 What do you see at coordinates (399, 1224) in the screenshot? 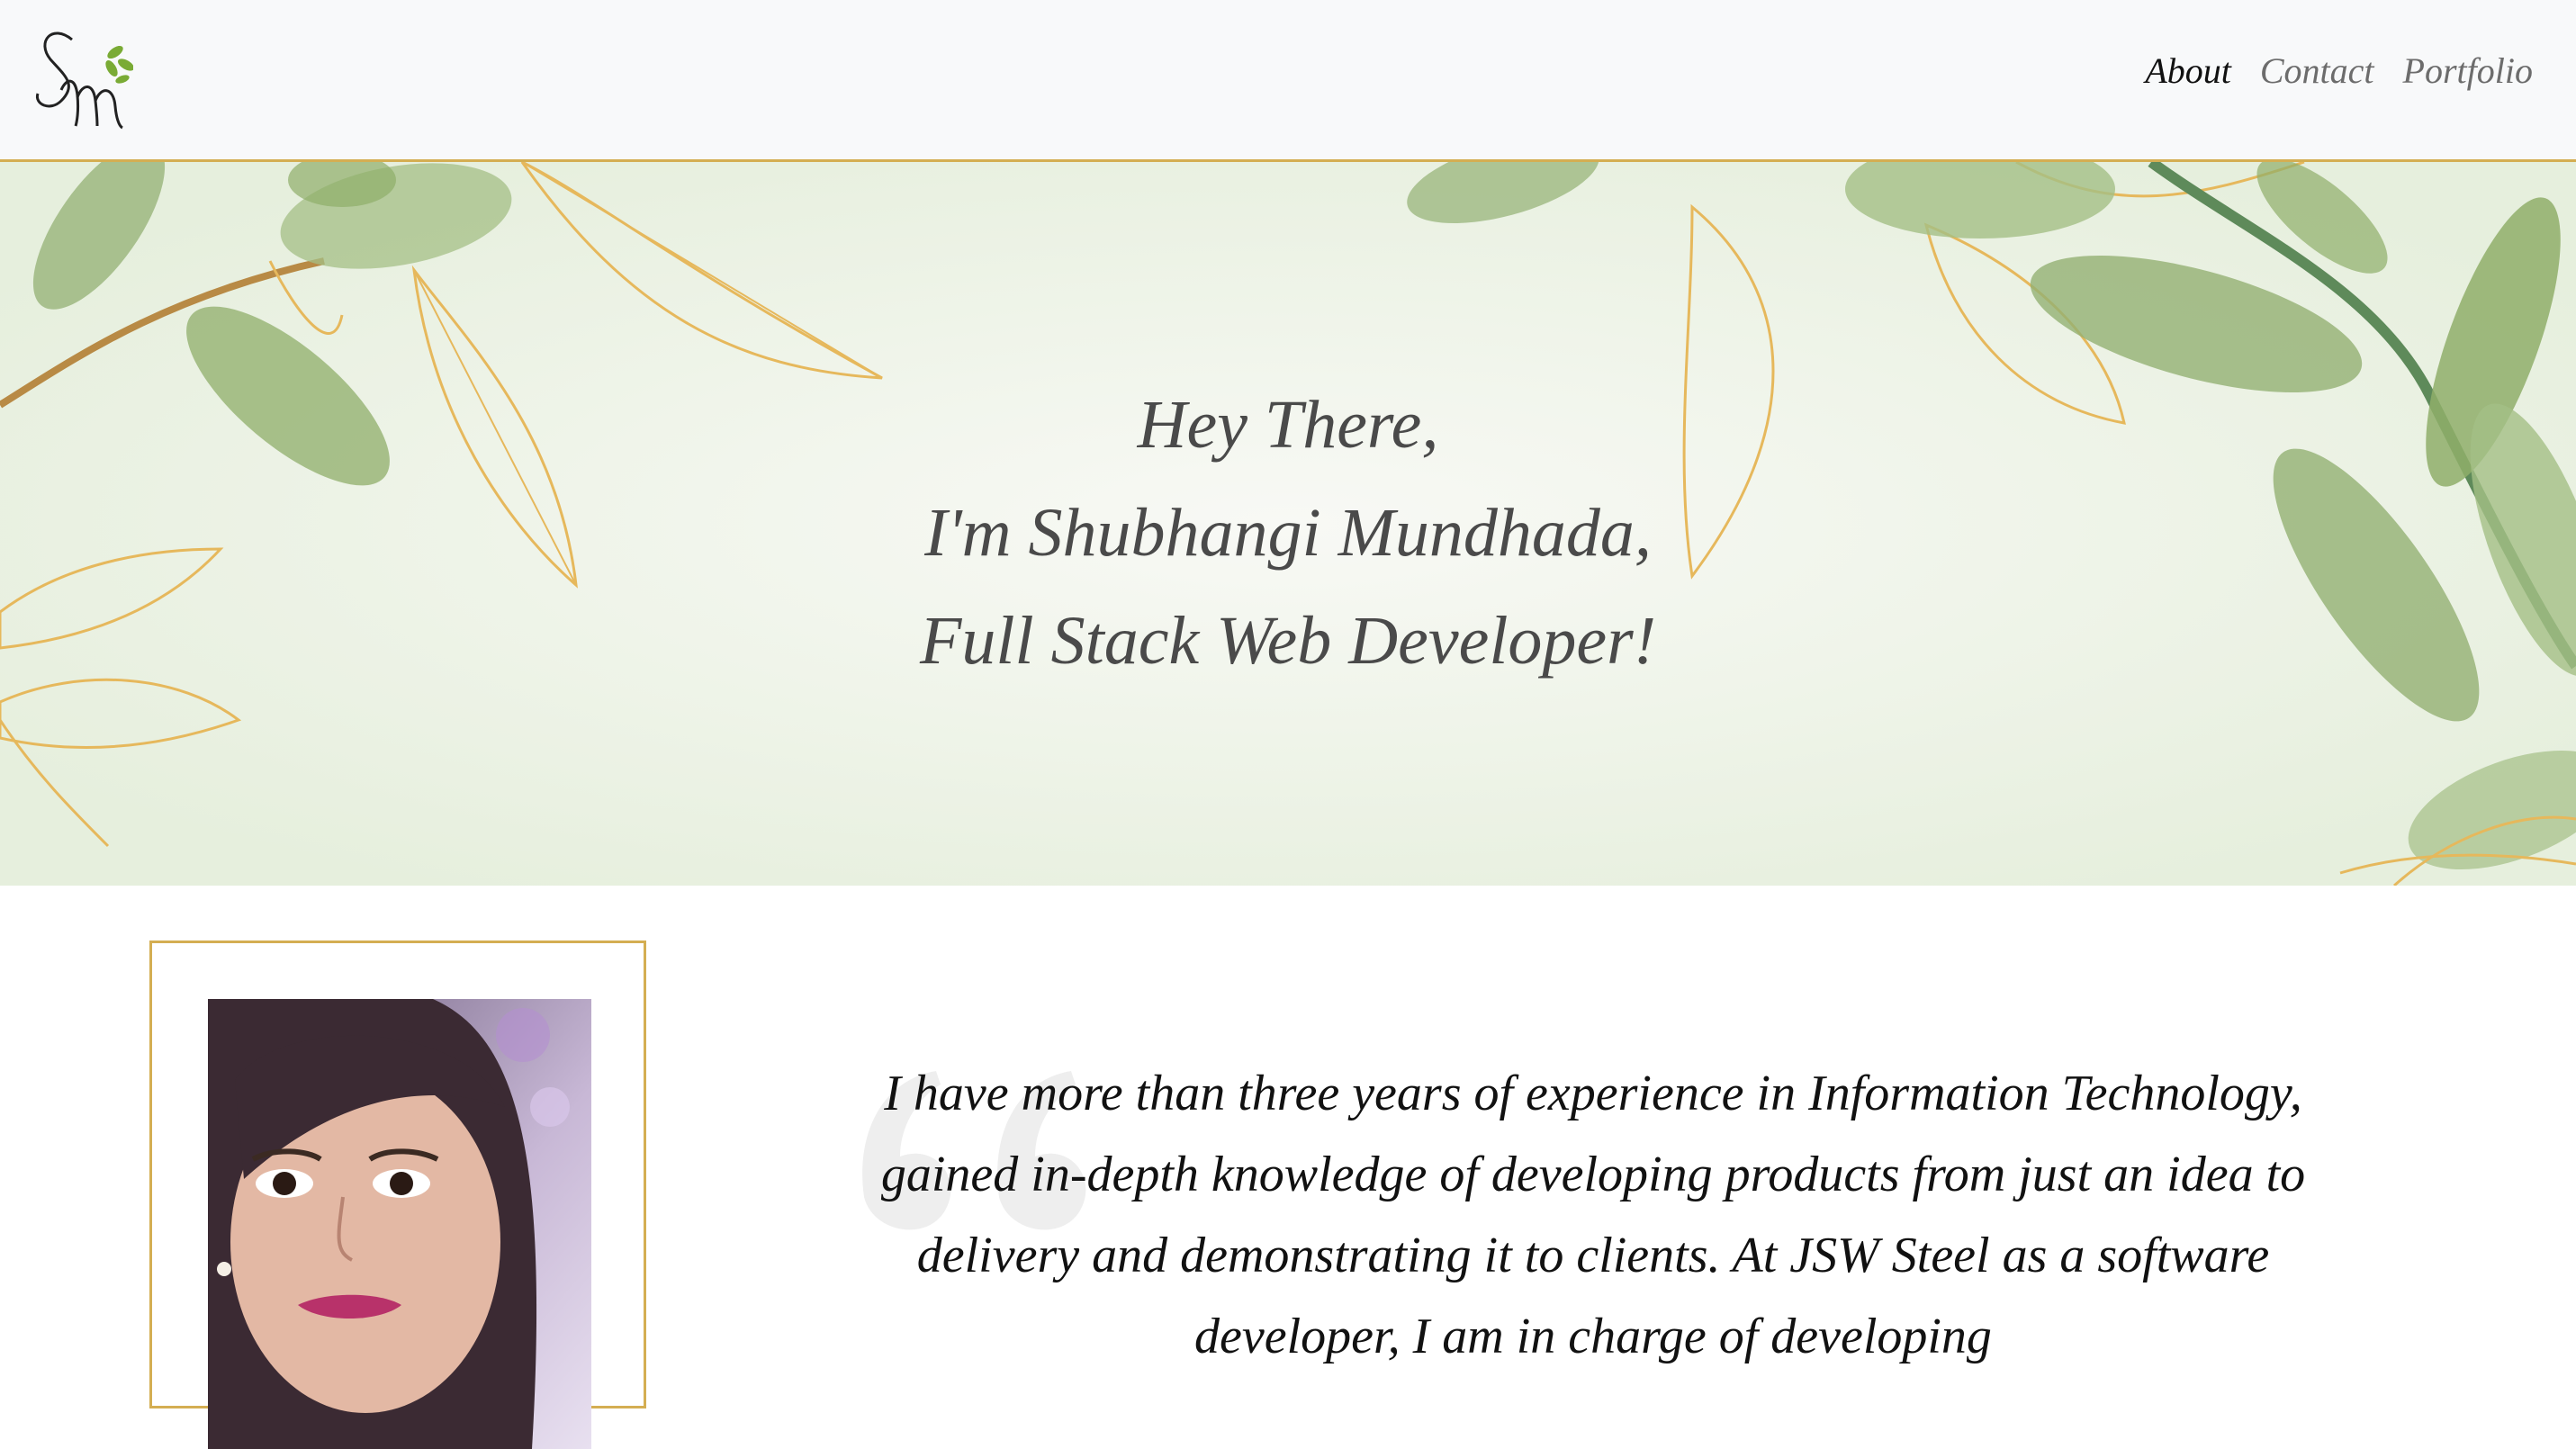
I see `profile-photo` at bounding box center [399, 1224].